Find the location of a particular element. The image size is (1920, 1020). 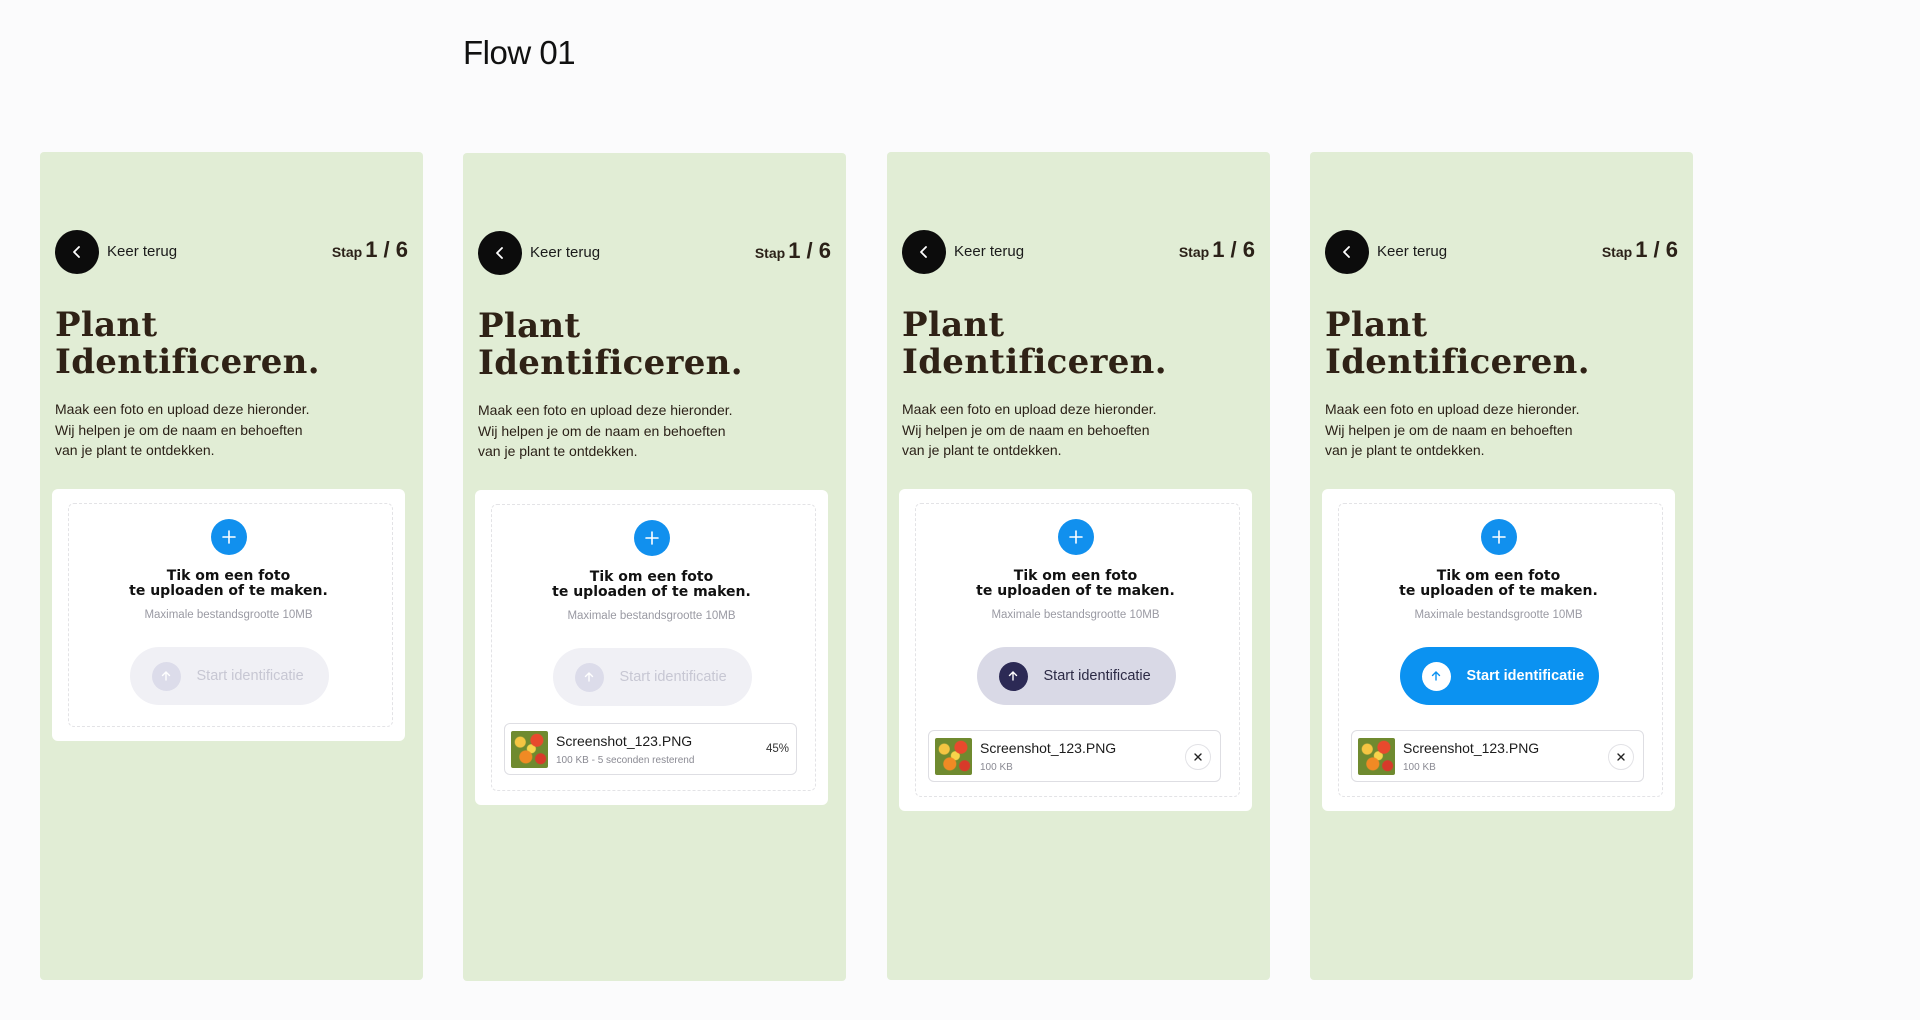

flow-title: Flow 01 is located at coordinates (519, 52).